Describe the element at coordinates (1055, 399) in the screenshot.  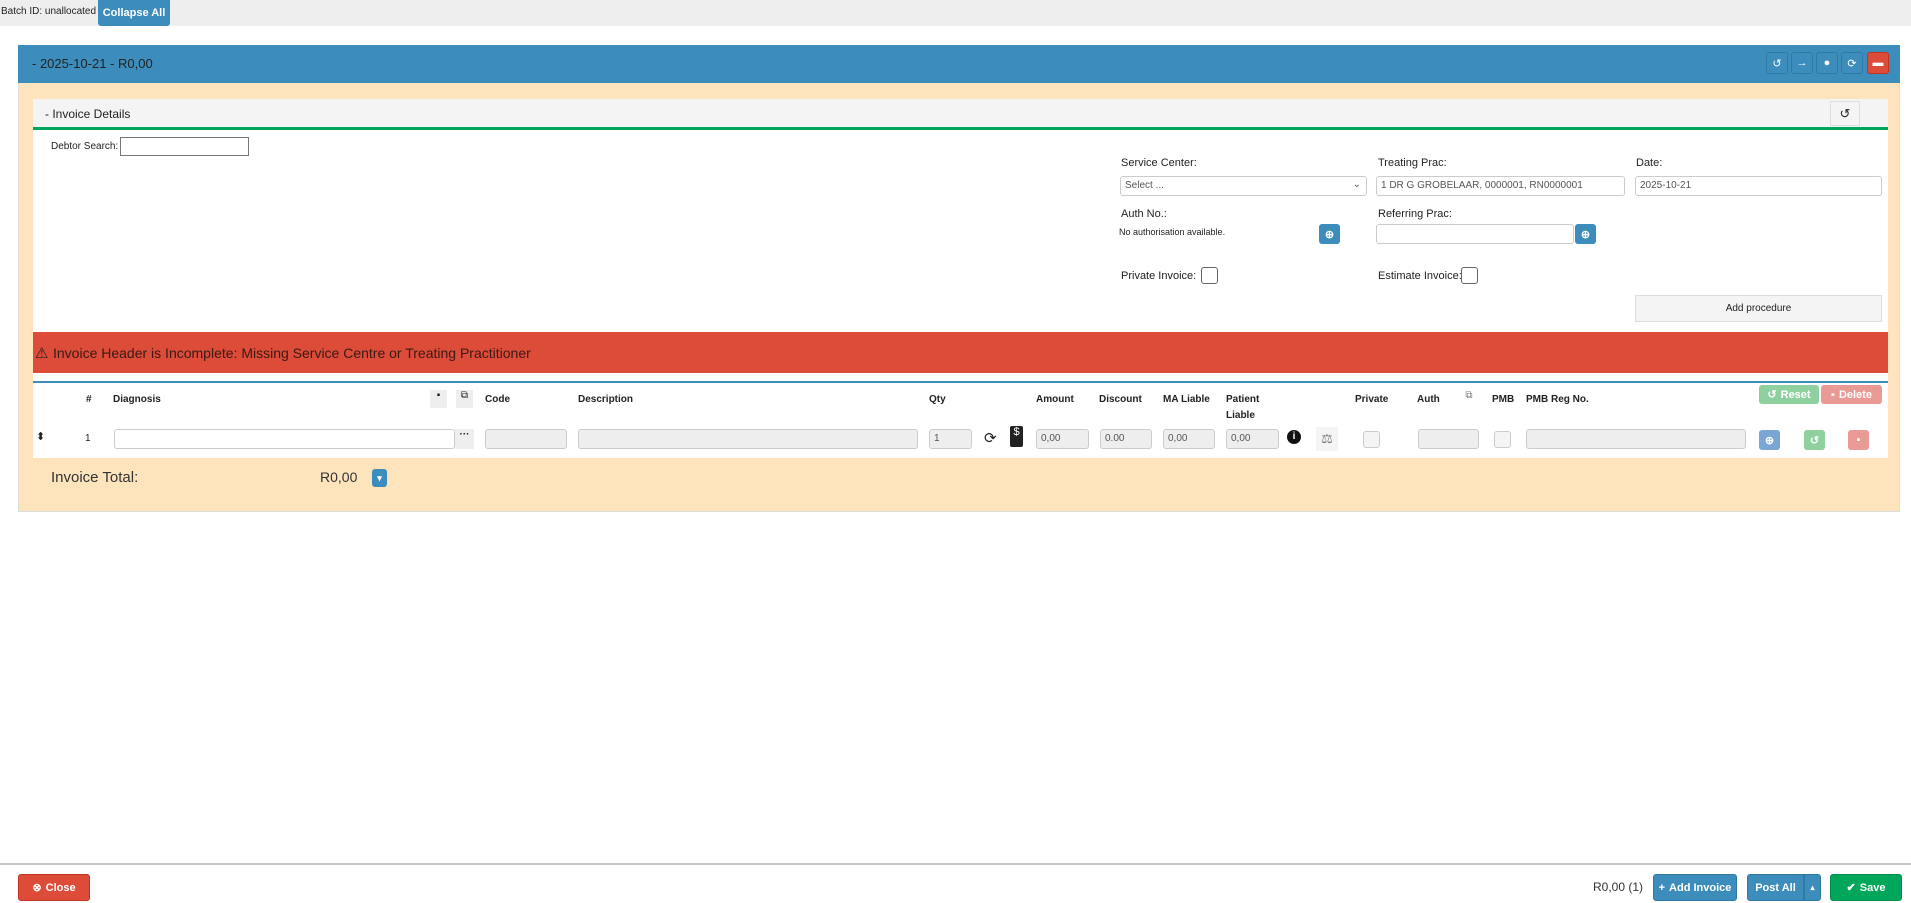
I see `header-amount: Amount` at that location.